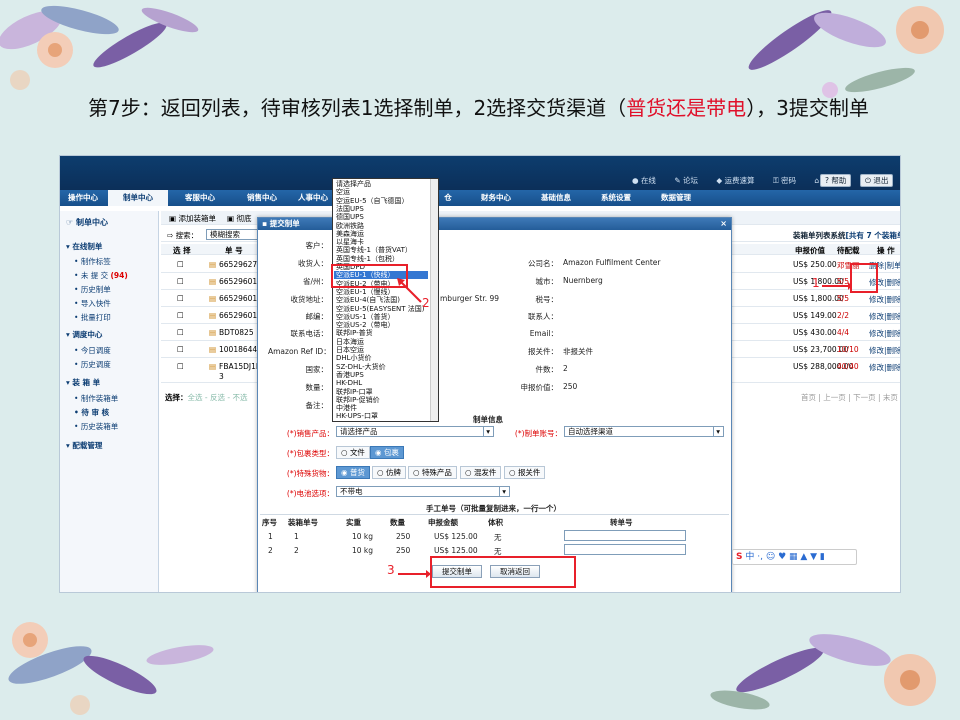 The height and width of the screenshot is (720, 960). I want to click on nav-finance: 财务中心, so click(496, 198).